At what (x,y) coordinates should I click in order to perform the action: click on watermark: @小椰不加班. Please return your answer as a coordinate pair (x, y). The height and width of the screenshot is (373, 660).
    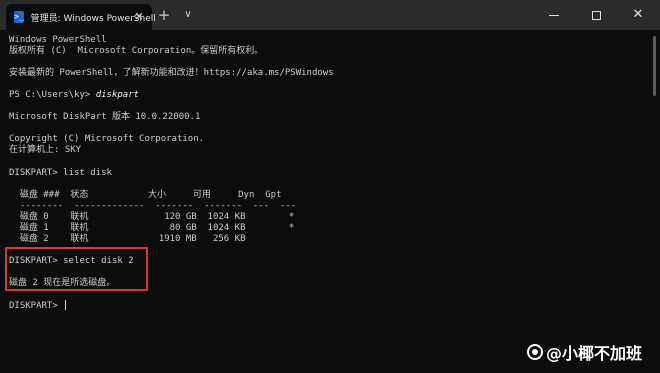
    Looking at the image, I should click on (585, 352).